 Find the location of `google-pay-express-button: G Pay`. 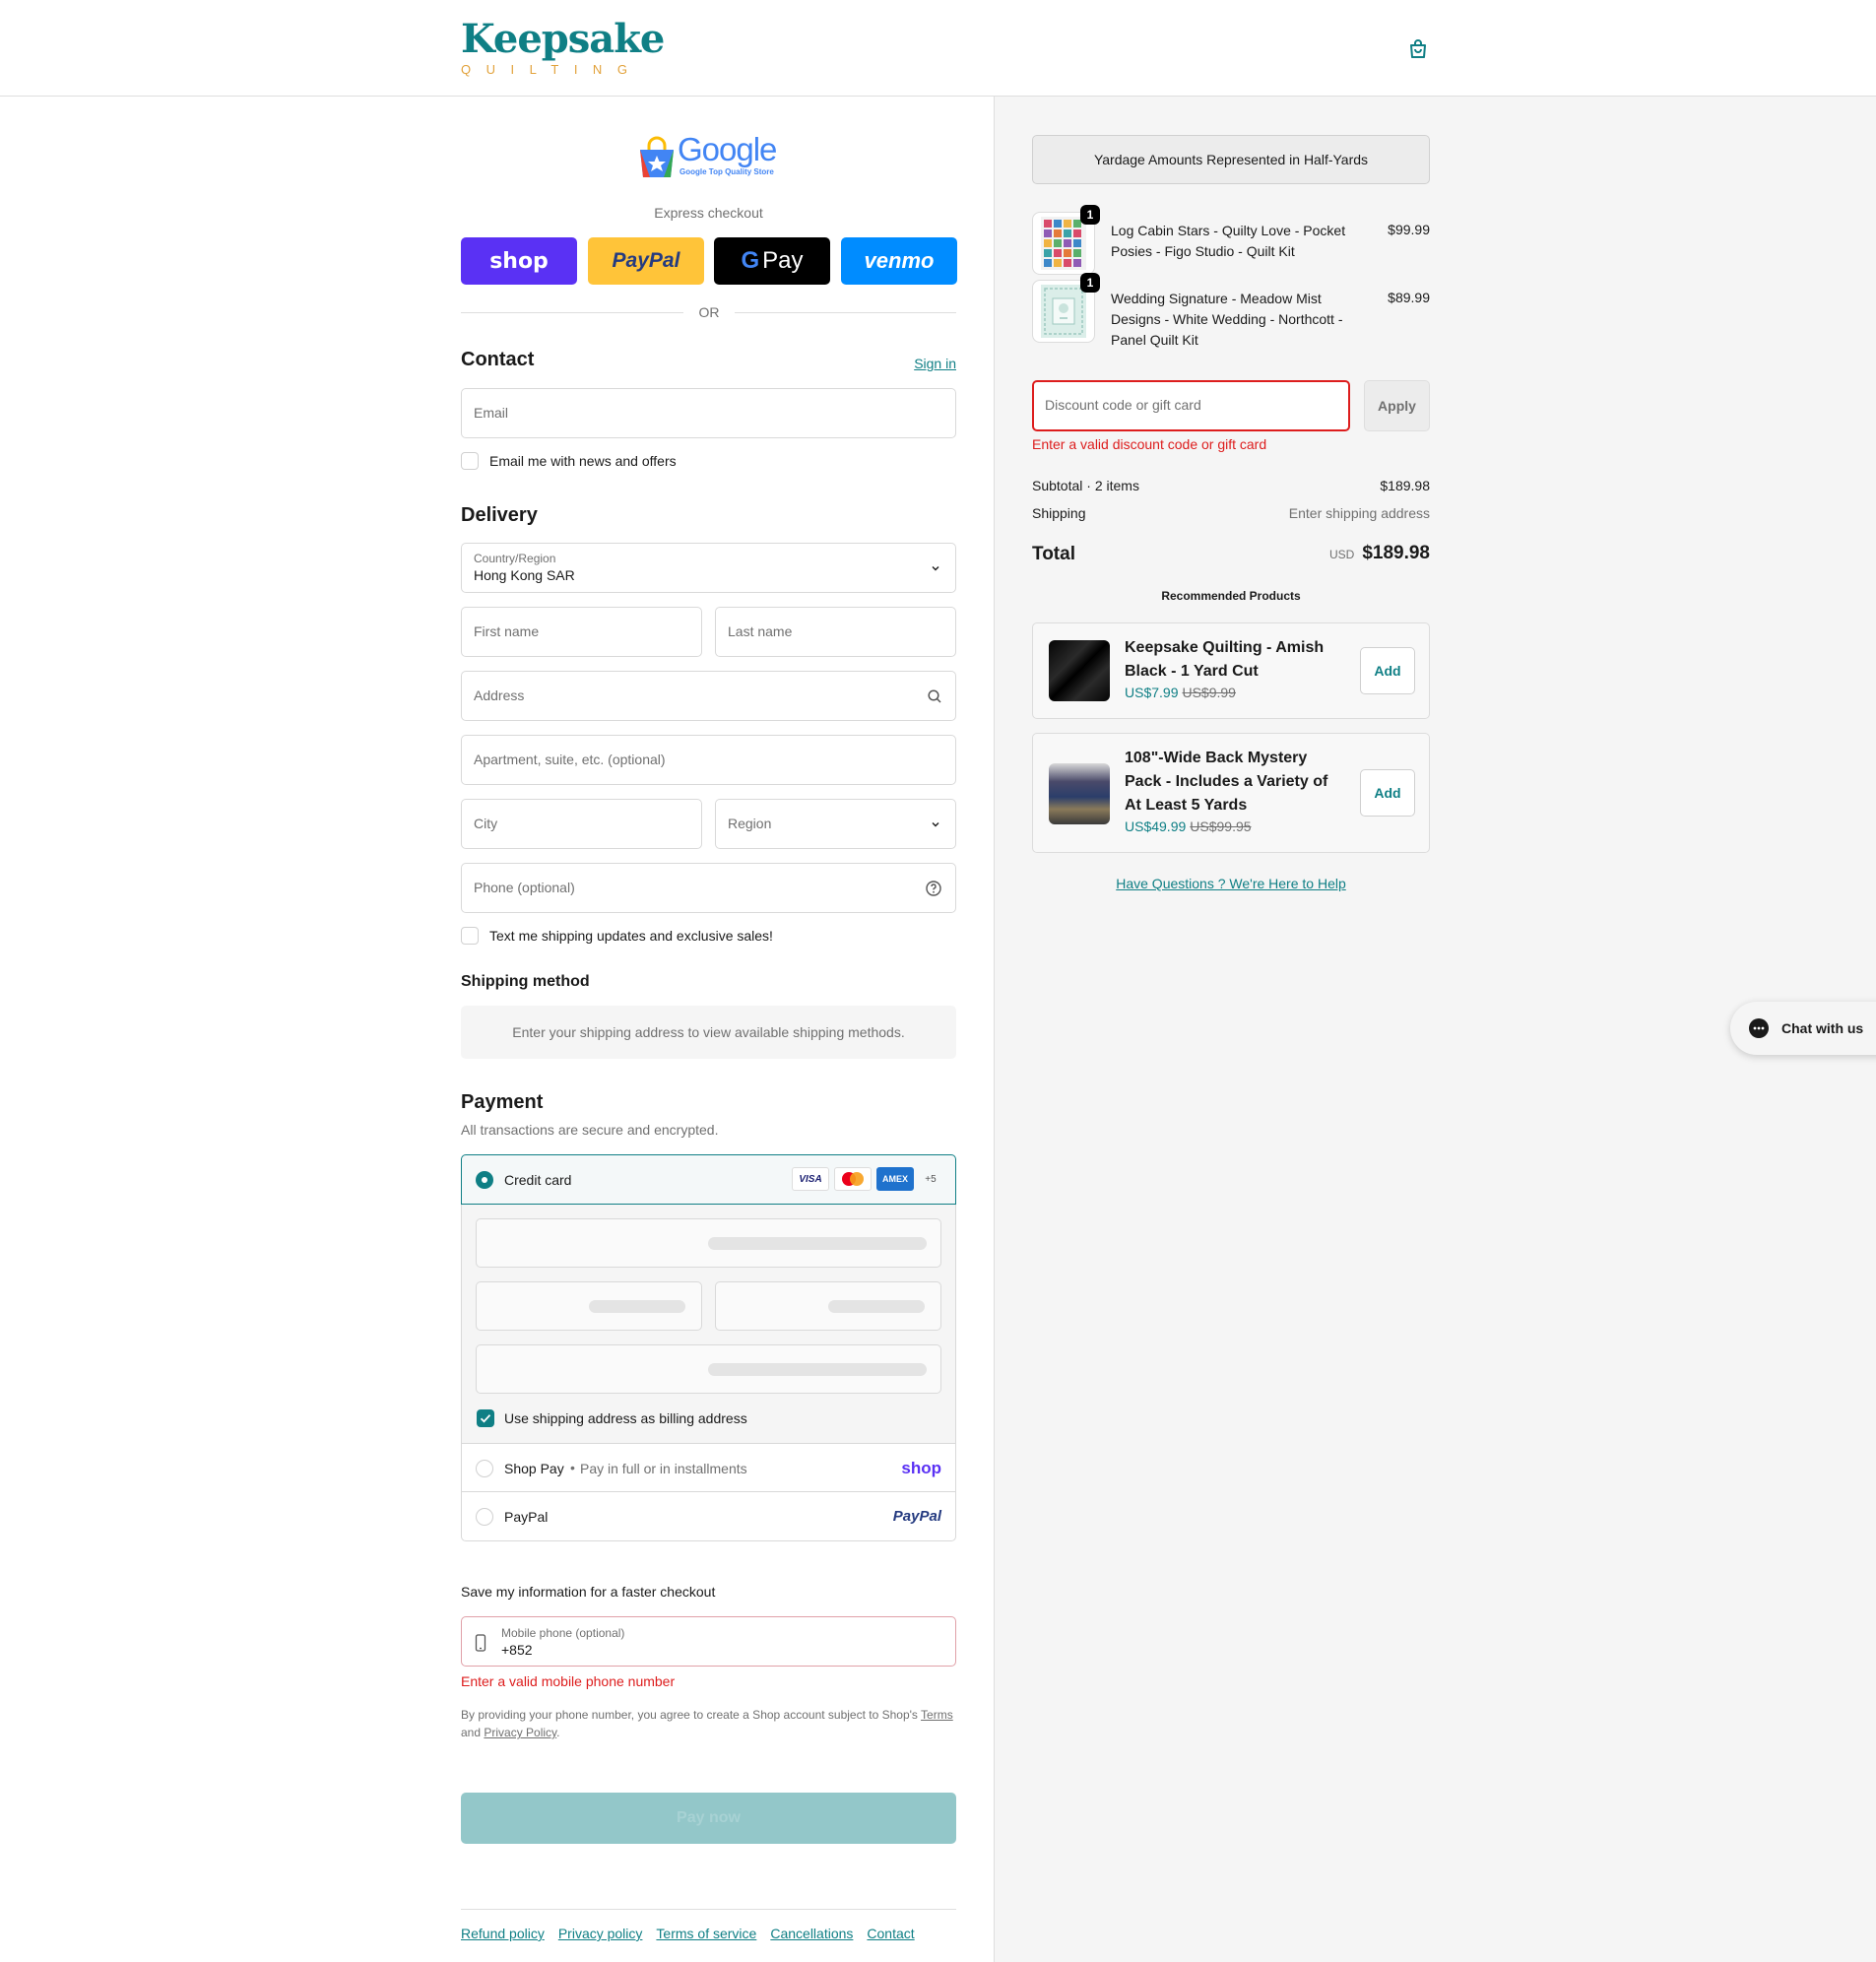

google-pay-express-button: G Pay is located at coordinates (772, 261).